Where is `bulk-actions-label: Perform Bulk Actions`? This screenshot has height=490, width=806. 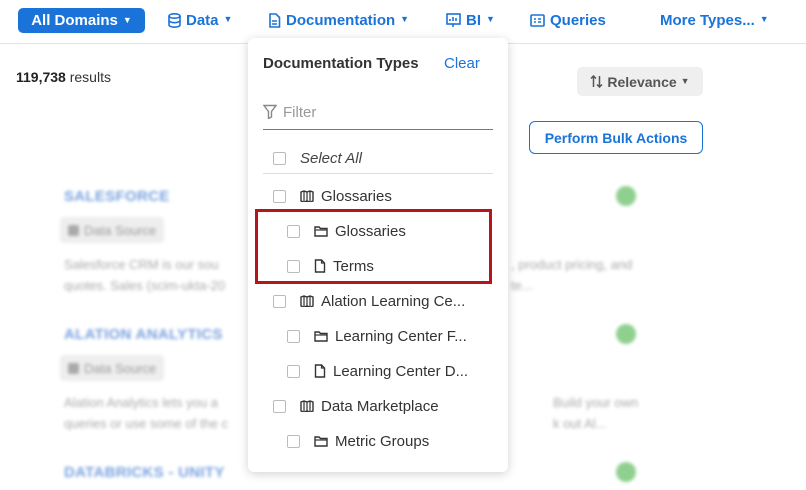 bulk-actions-label: Perform Bulk Actions is located at coordinates (616, 137).